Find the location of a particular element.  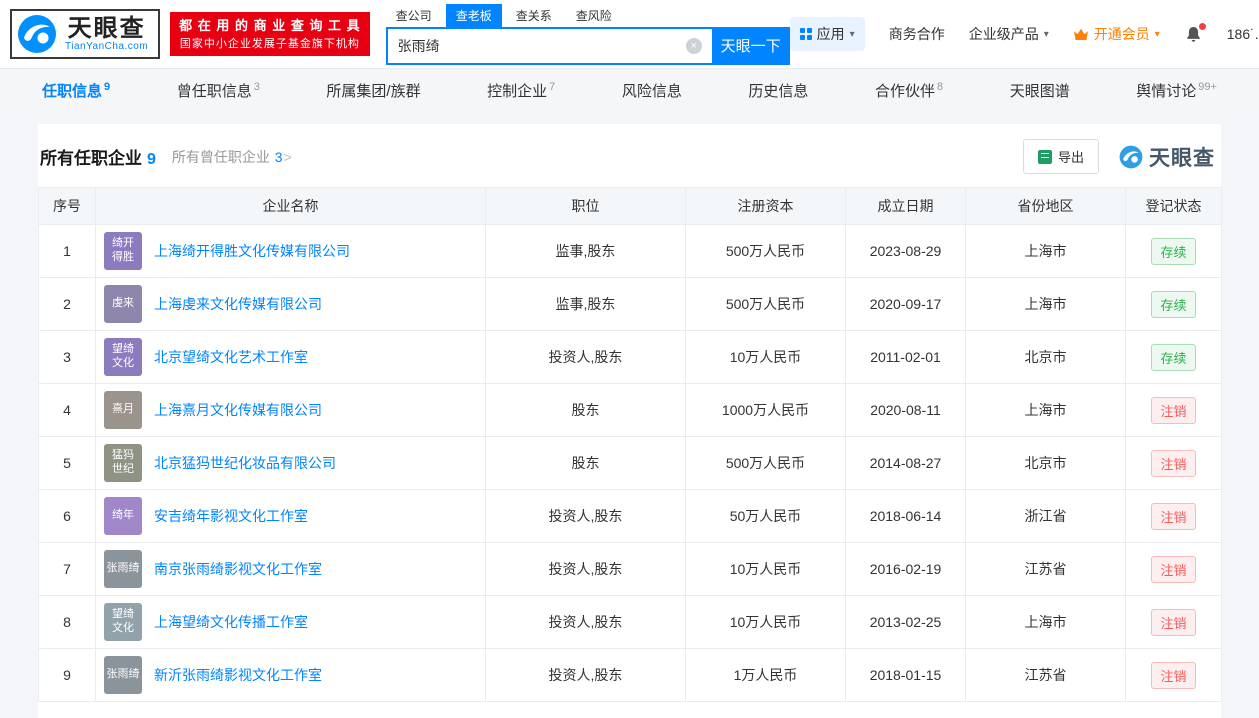

business-label: 商务合作 is located at coordinates (916, 34).